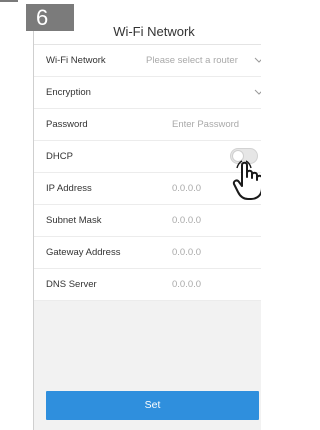 The image size is (320, 430). I want to click on subnet-mask-row: Subnet Mask 0.0.0.0, so click(147, 221).